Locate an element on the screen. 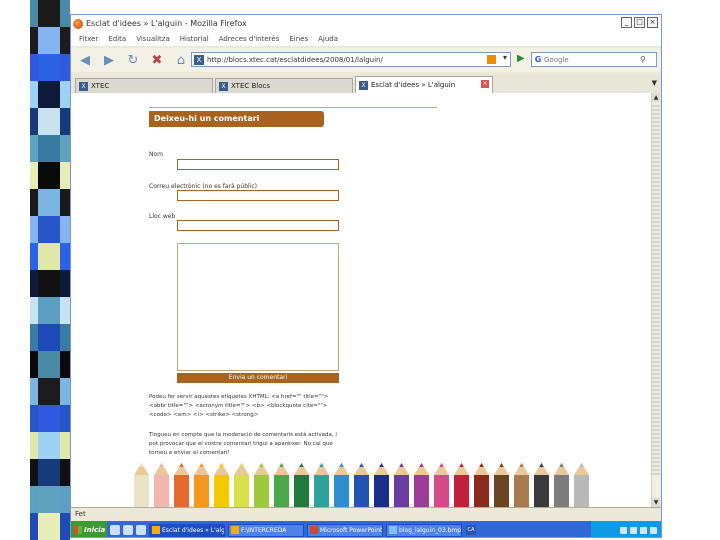  maximize-button: □ is located at coordinates (639, 22).